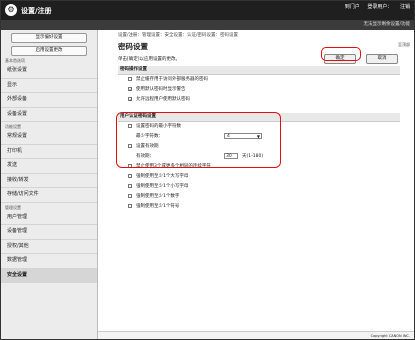  I want to click on settings-icon: ⚙, so click(11, 10).